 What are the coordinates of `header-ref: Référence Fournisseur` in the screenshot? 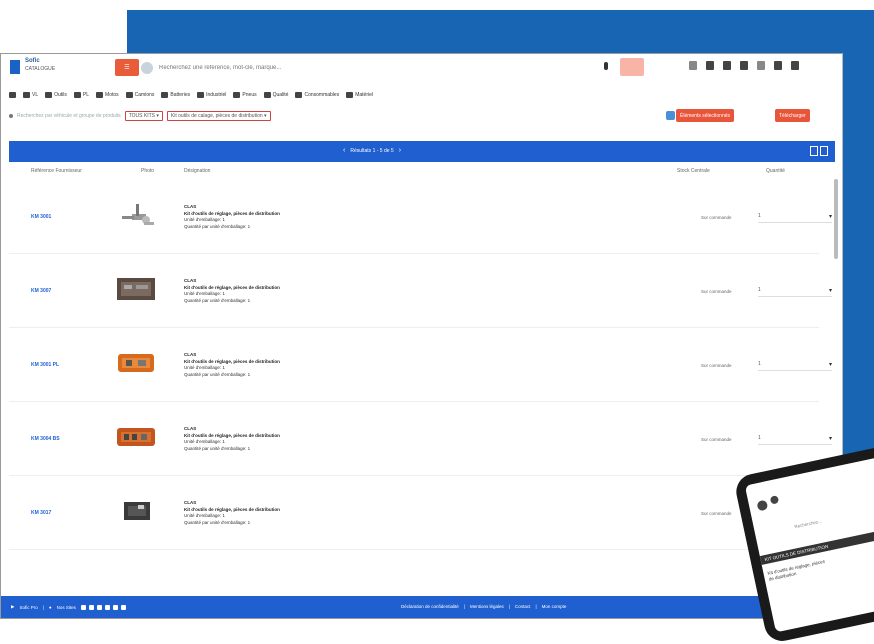 It's located at (56, 171).